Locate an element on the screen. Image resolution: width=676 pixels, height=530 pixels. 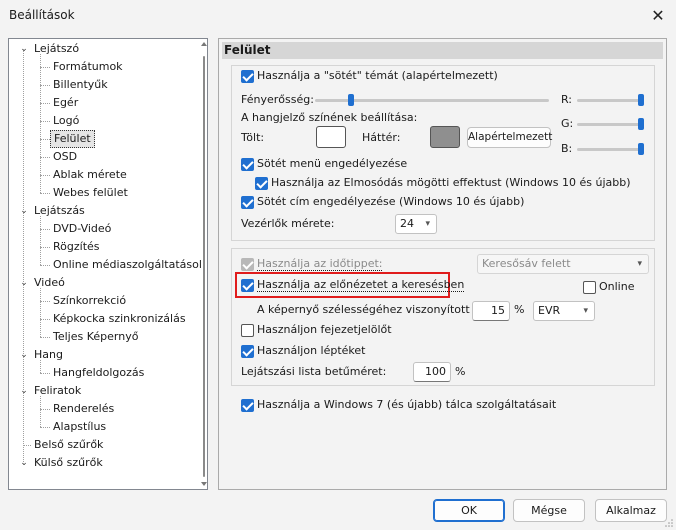
dark-menu-checkbox is located at coordinates (247, 164).